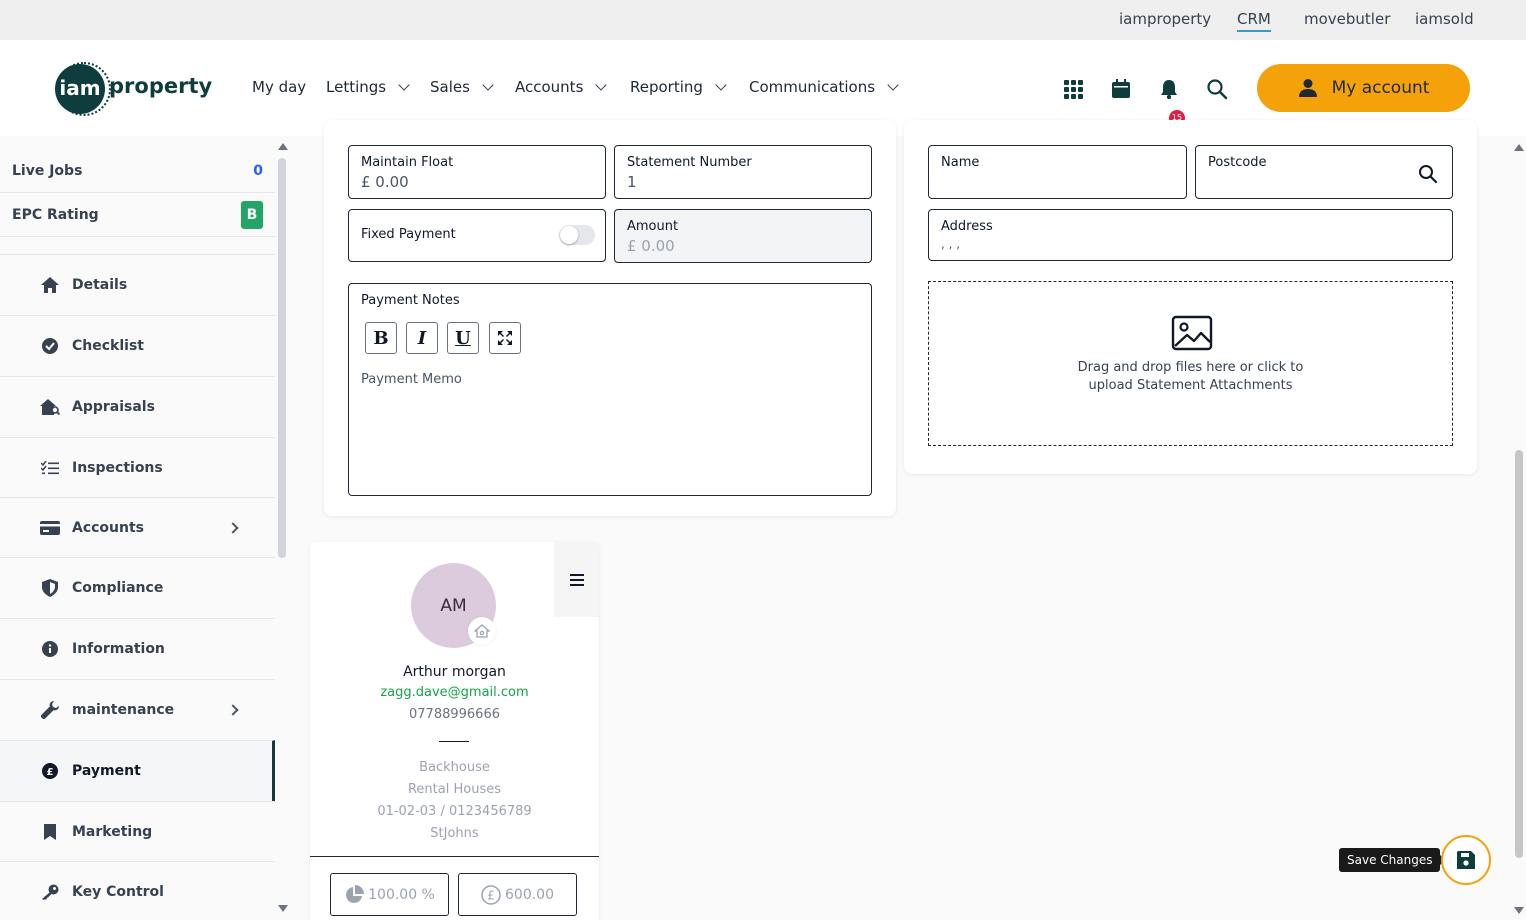 This screenshot has height=920, width=1526. What do you see at coordinates (137, 406) in the screenshot?
I see `sidebar-item-appraisals: Appraisals` at bounding box center [137, 406].